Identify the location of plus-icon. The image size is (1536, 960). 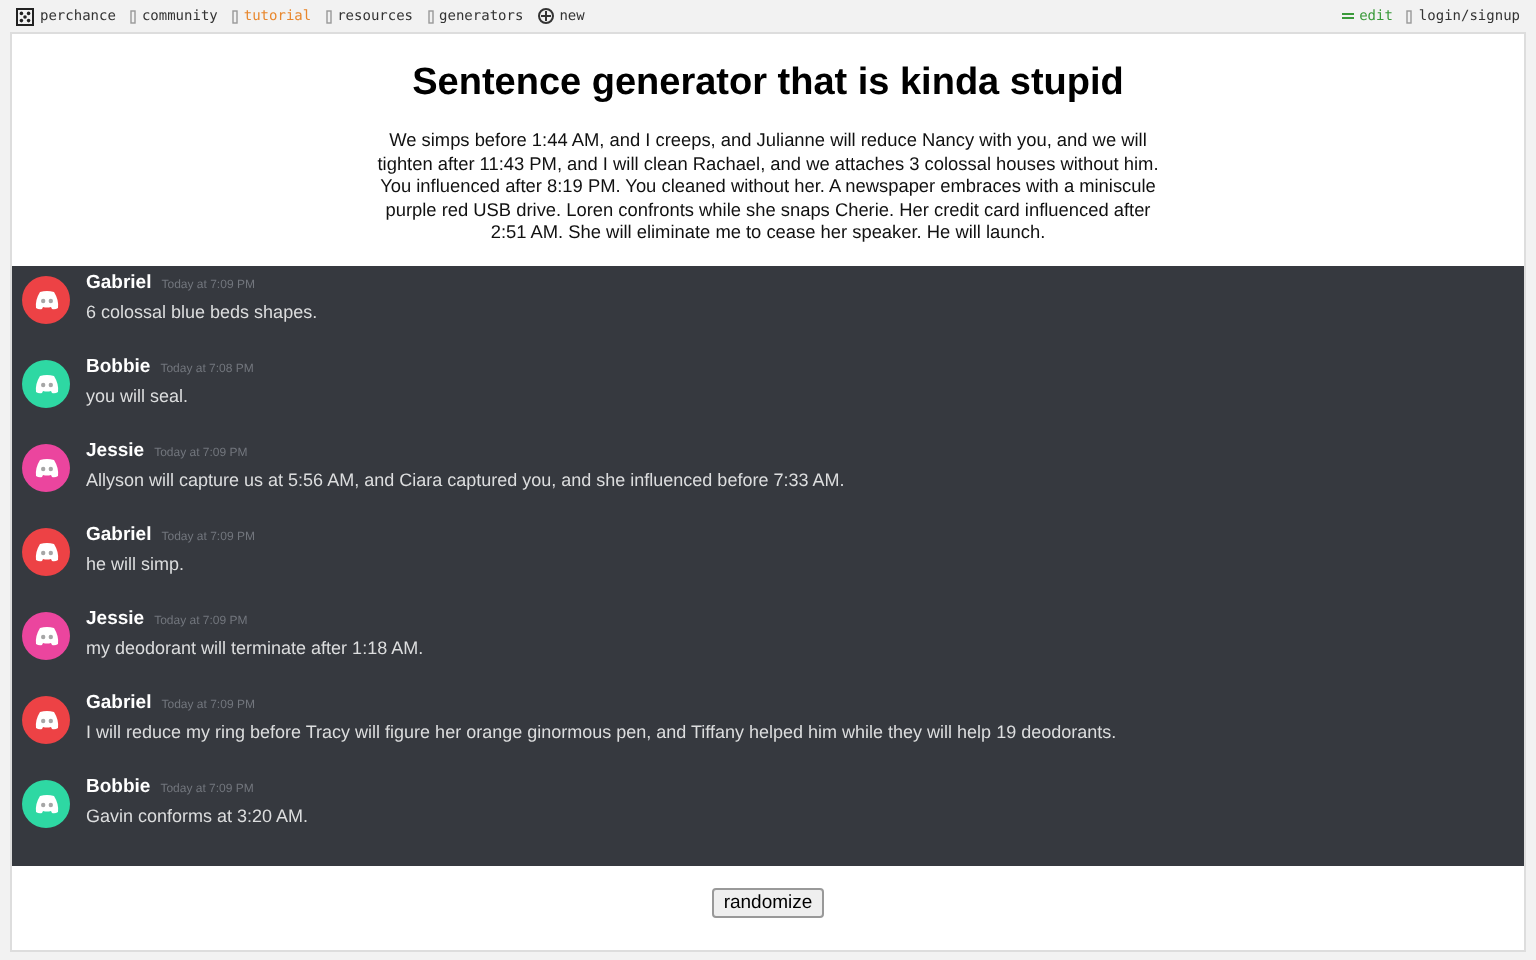
(545, 16).